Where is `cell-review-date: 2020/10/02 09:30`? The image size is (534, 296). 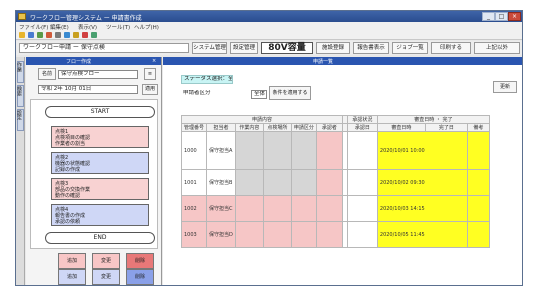
cell-review-date: 2020/10/02 09:30 is located at coordinates (422, 182).